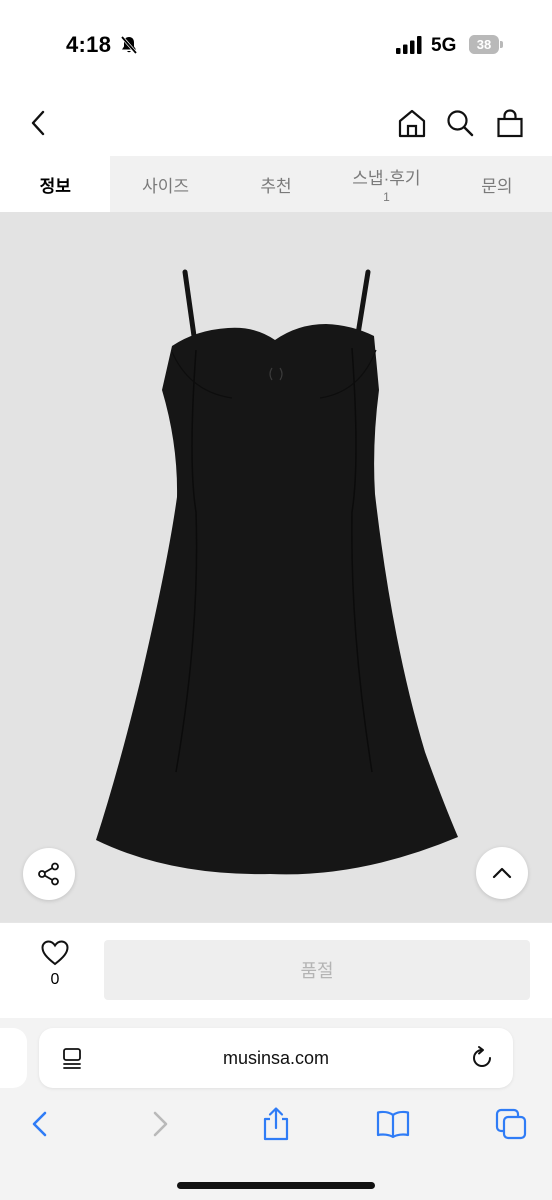  What do you see at coordinates (13, 1058) in the screenshot?
I see `previous-tab-preview` at bounding box center [13, 1058].